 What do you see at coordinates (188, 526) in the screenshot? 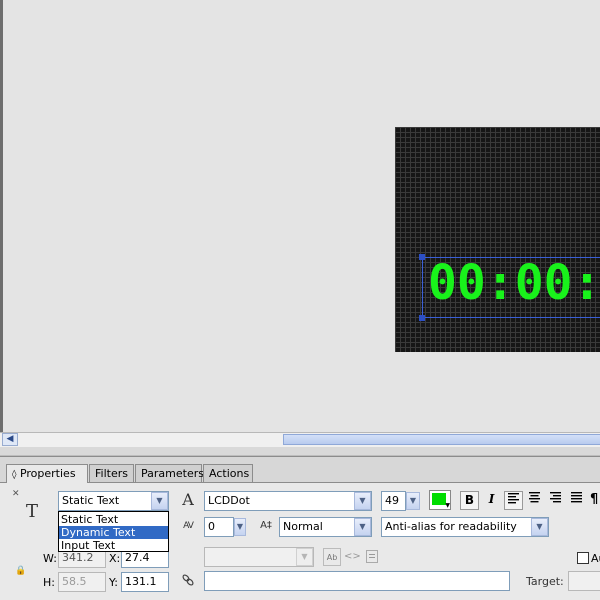
I see `letter-spacing-icon: AV` at bounding box center [188, 526].